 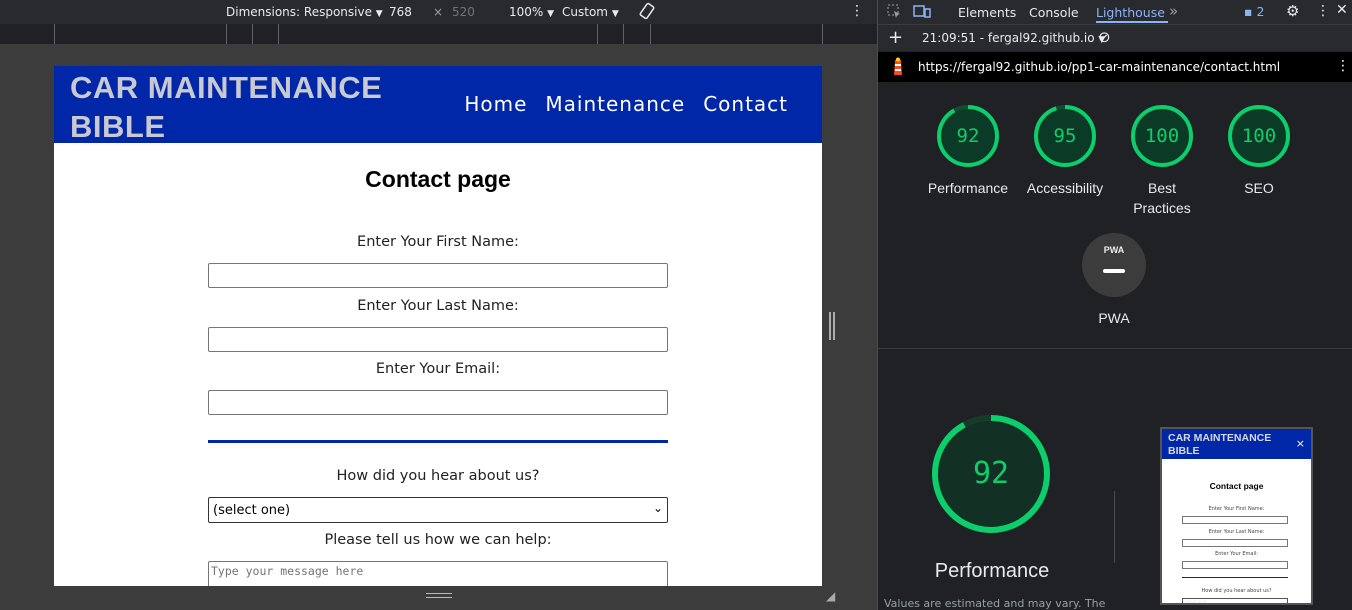 What do you see at coordinates (857, 11) in the screenshot?
I see `more-options-icon: ⋮` at bounding box center [857, 11].